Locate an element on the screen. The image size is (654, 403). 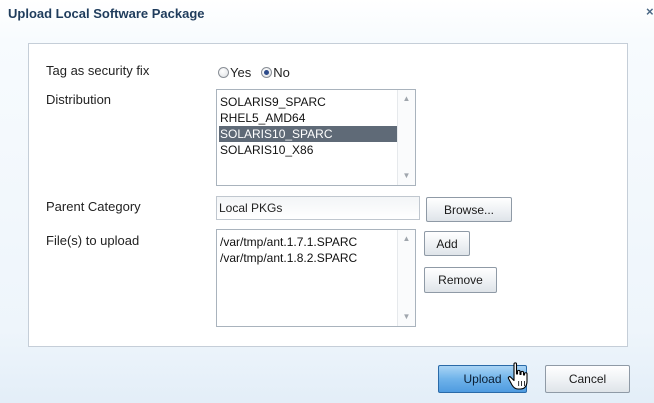
distribution-item: SOLARIS10_X86 is located at coordinates (308, 150).